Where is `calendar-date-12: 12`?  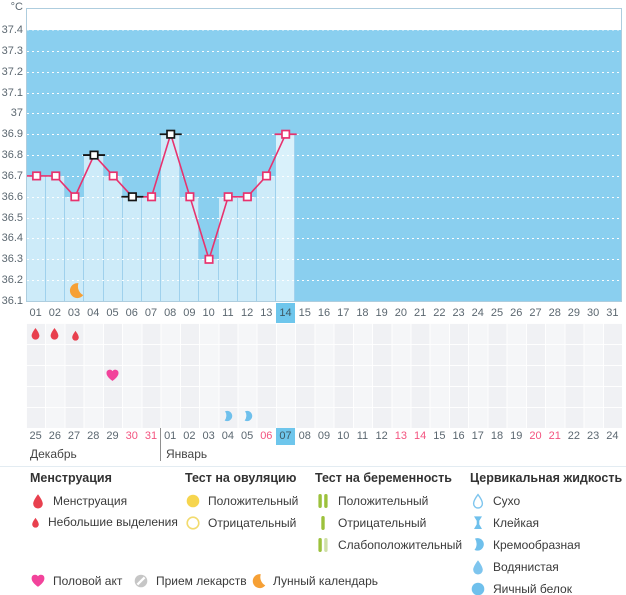
calendar-date-12: 12 is located at coordinates (381, 436).